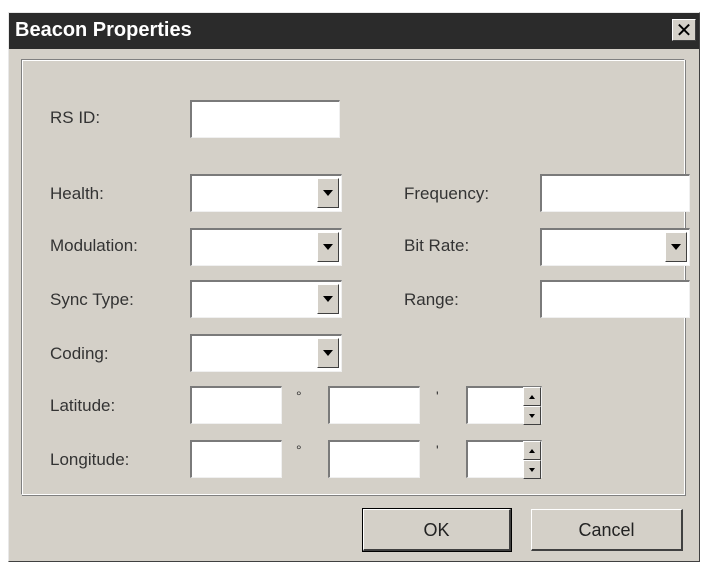 The height and width of the screenshot is (566, 706). Describe the element at coordinates (447, 193) in the screenshot. I see `frequency-label: Frequency:` at that location.